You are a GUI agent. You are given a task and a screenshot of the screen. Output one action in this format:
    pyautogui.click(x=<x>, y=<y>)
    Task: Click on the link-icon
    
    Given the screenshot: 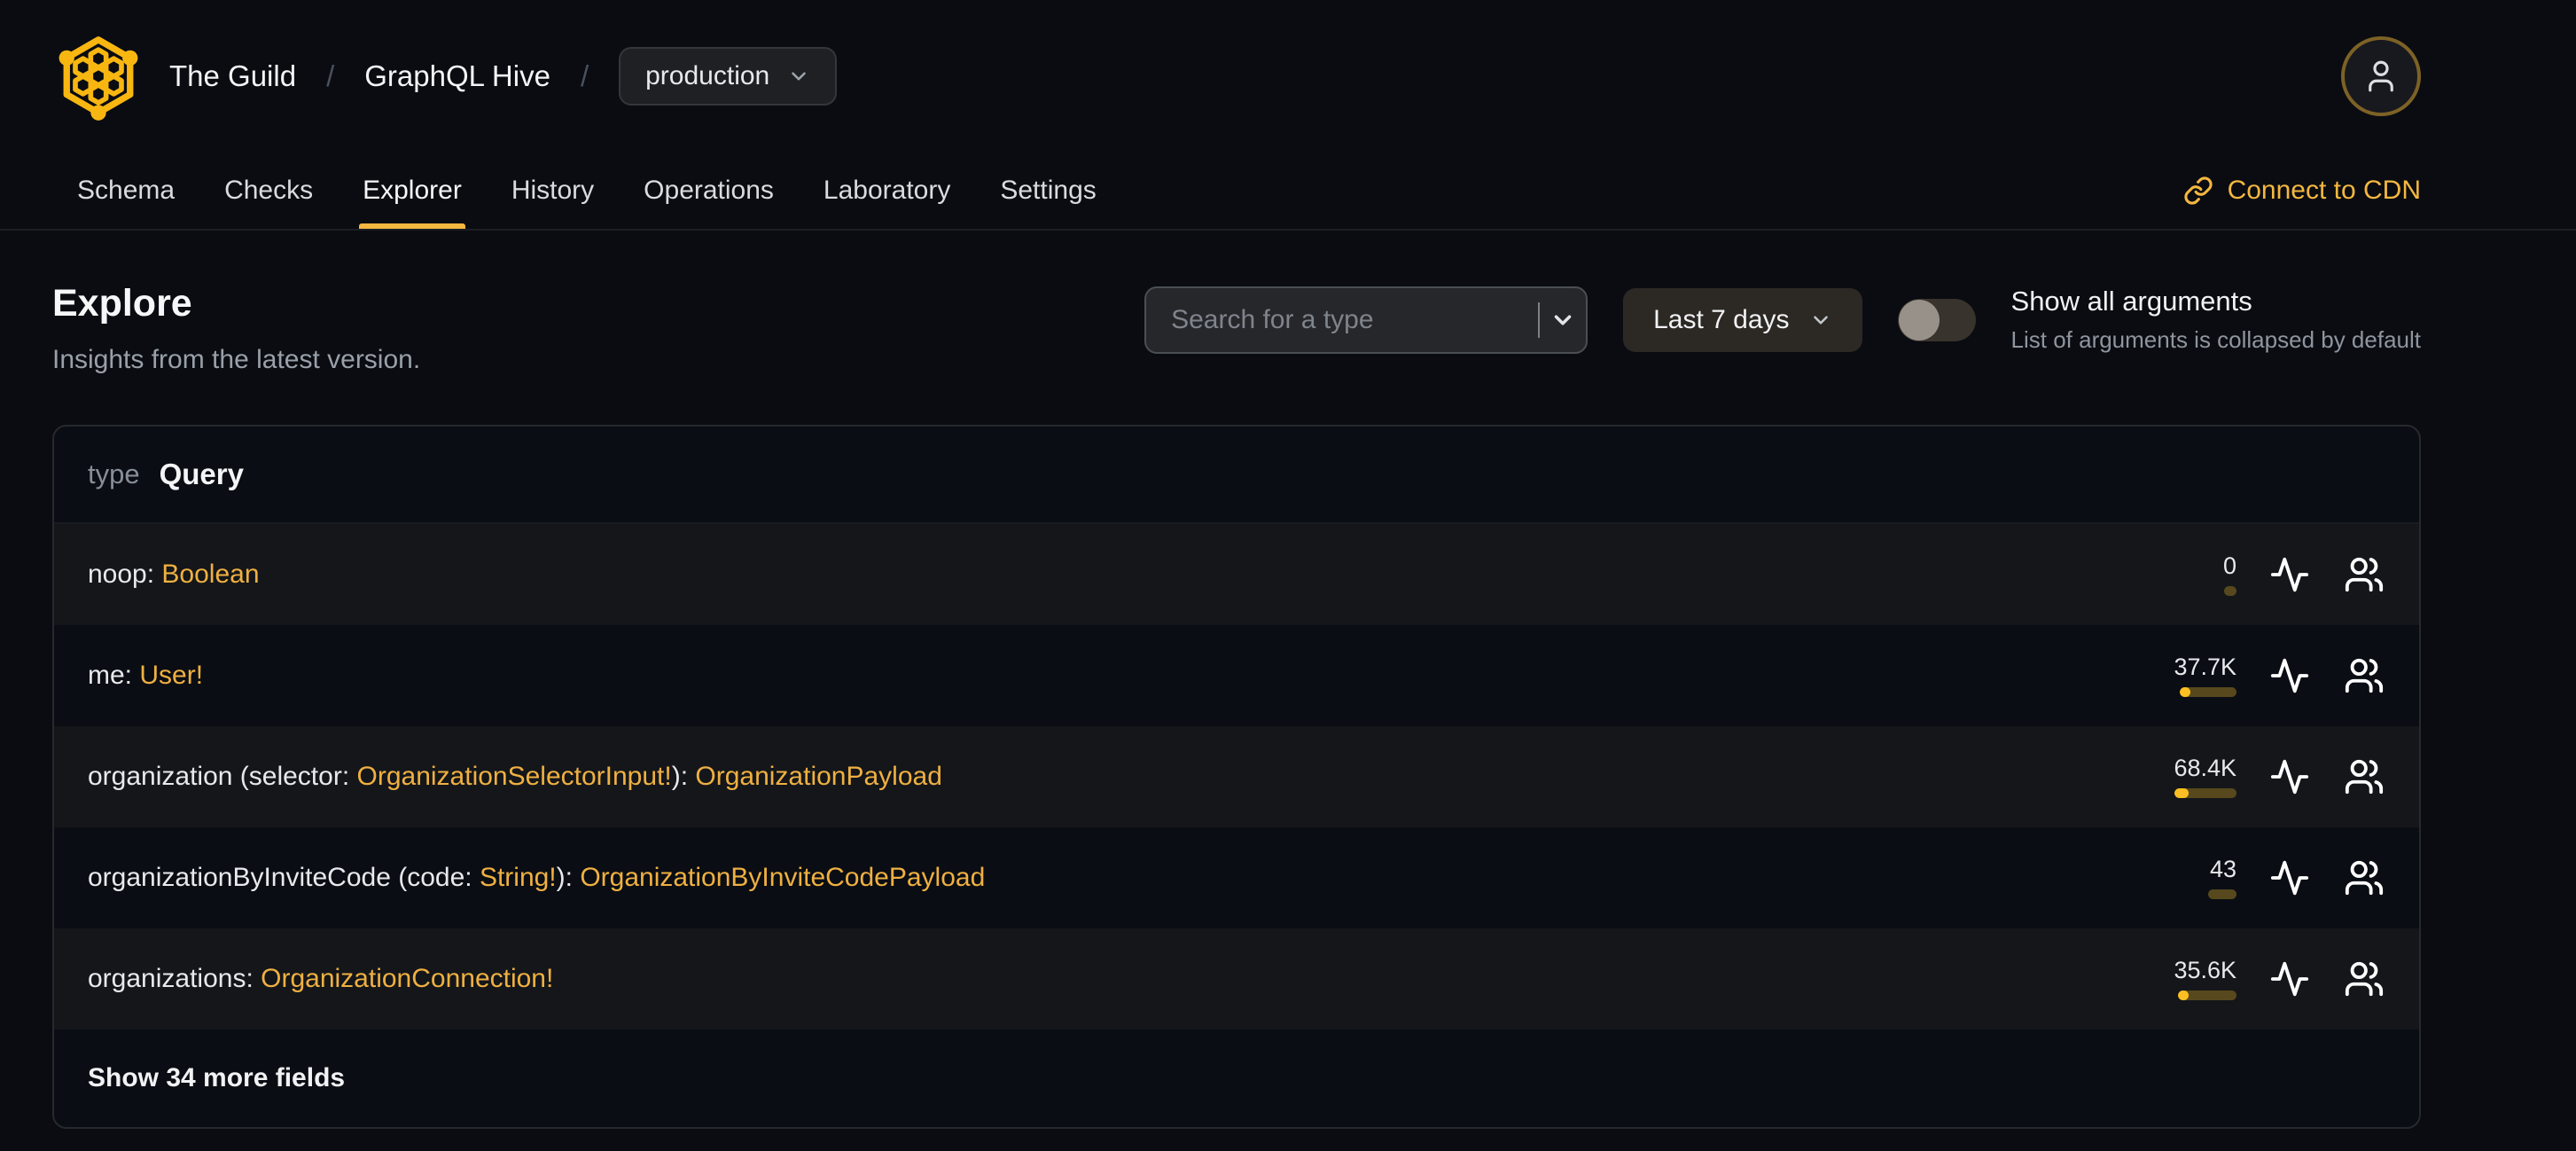 What is the action you would take?
    pyautogui.click(x=2198, y=190)
    